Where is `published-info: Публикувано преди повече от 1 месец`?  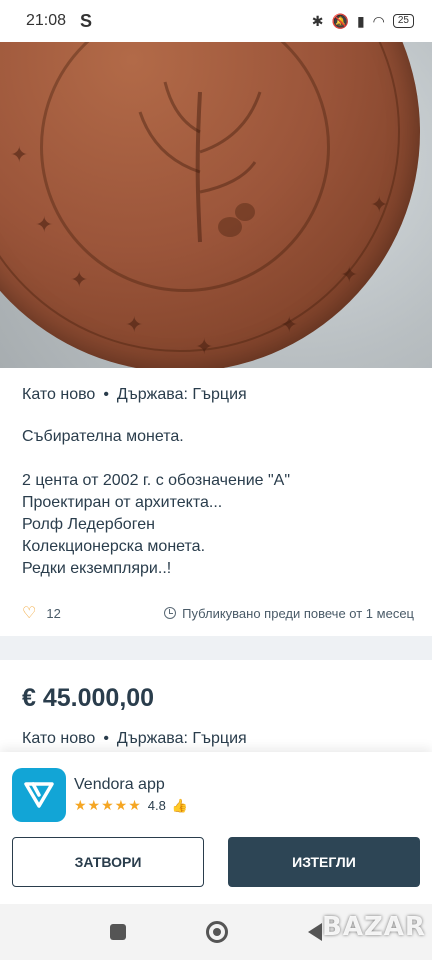
published-info: Публикувано преди повече от 1 месец is located at coordinates (289, 613).